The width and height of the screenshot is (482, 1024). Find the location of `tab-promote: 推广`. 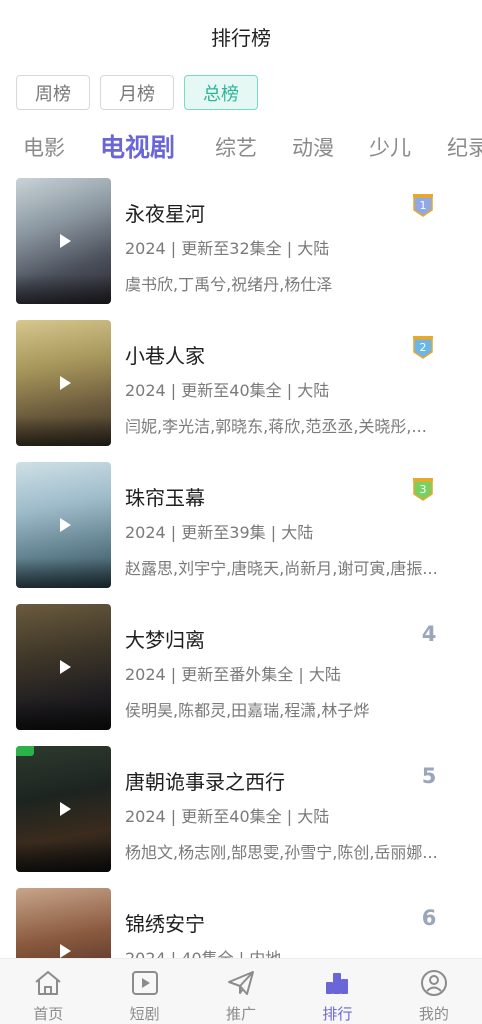

tab-promote: 推广 is located at coordinates (241, 991).